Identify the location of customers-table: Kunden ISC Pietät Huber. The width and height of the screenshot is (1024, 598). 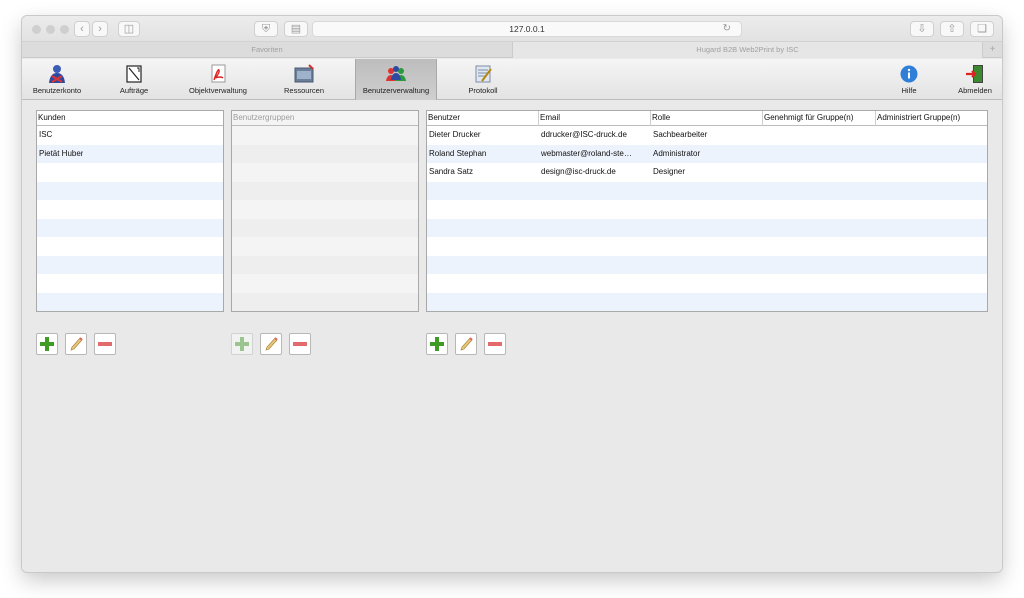
(130, 211).